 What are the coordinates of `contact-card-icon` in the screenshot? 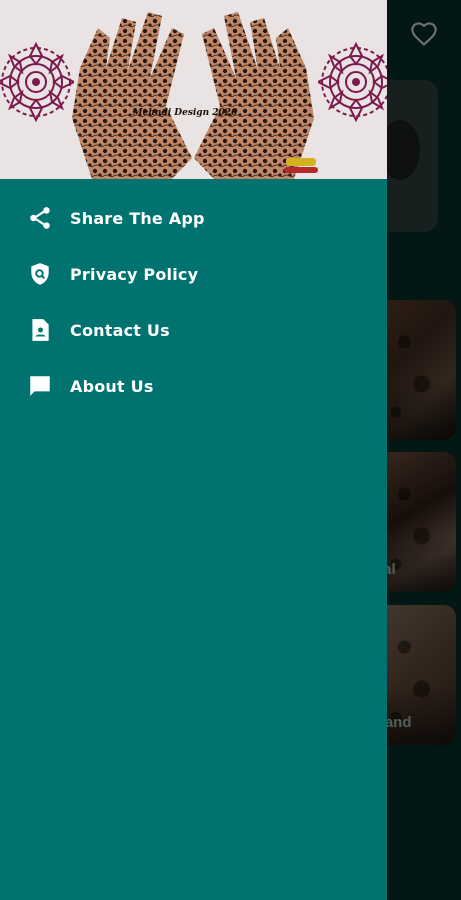 It's located at (40, 330).